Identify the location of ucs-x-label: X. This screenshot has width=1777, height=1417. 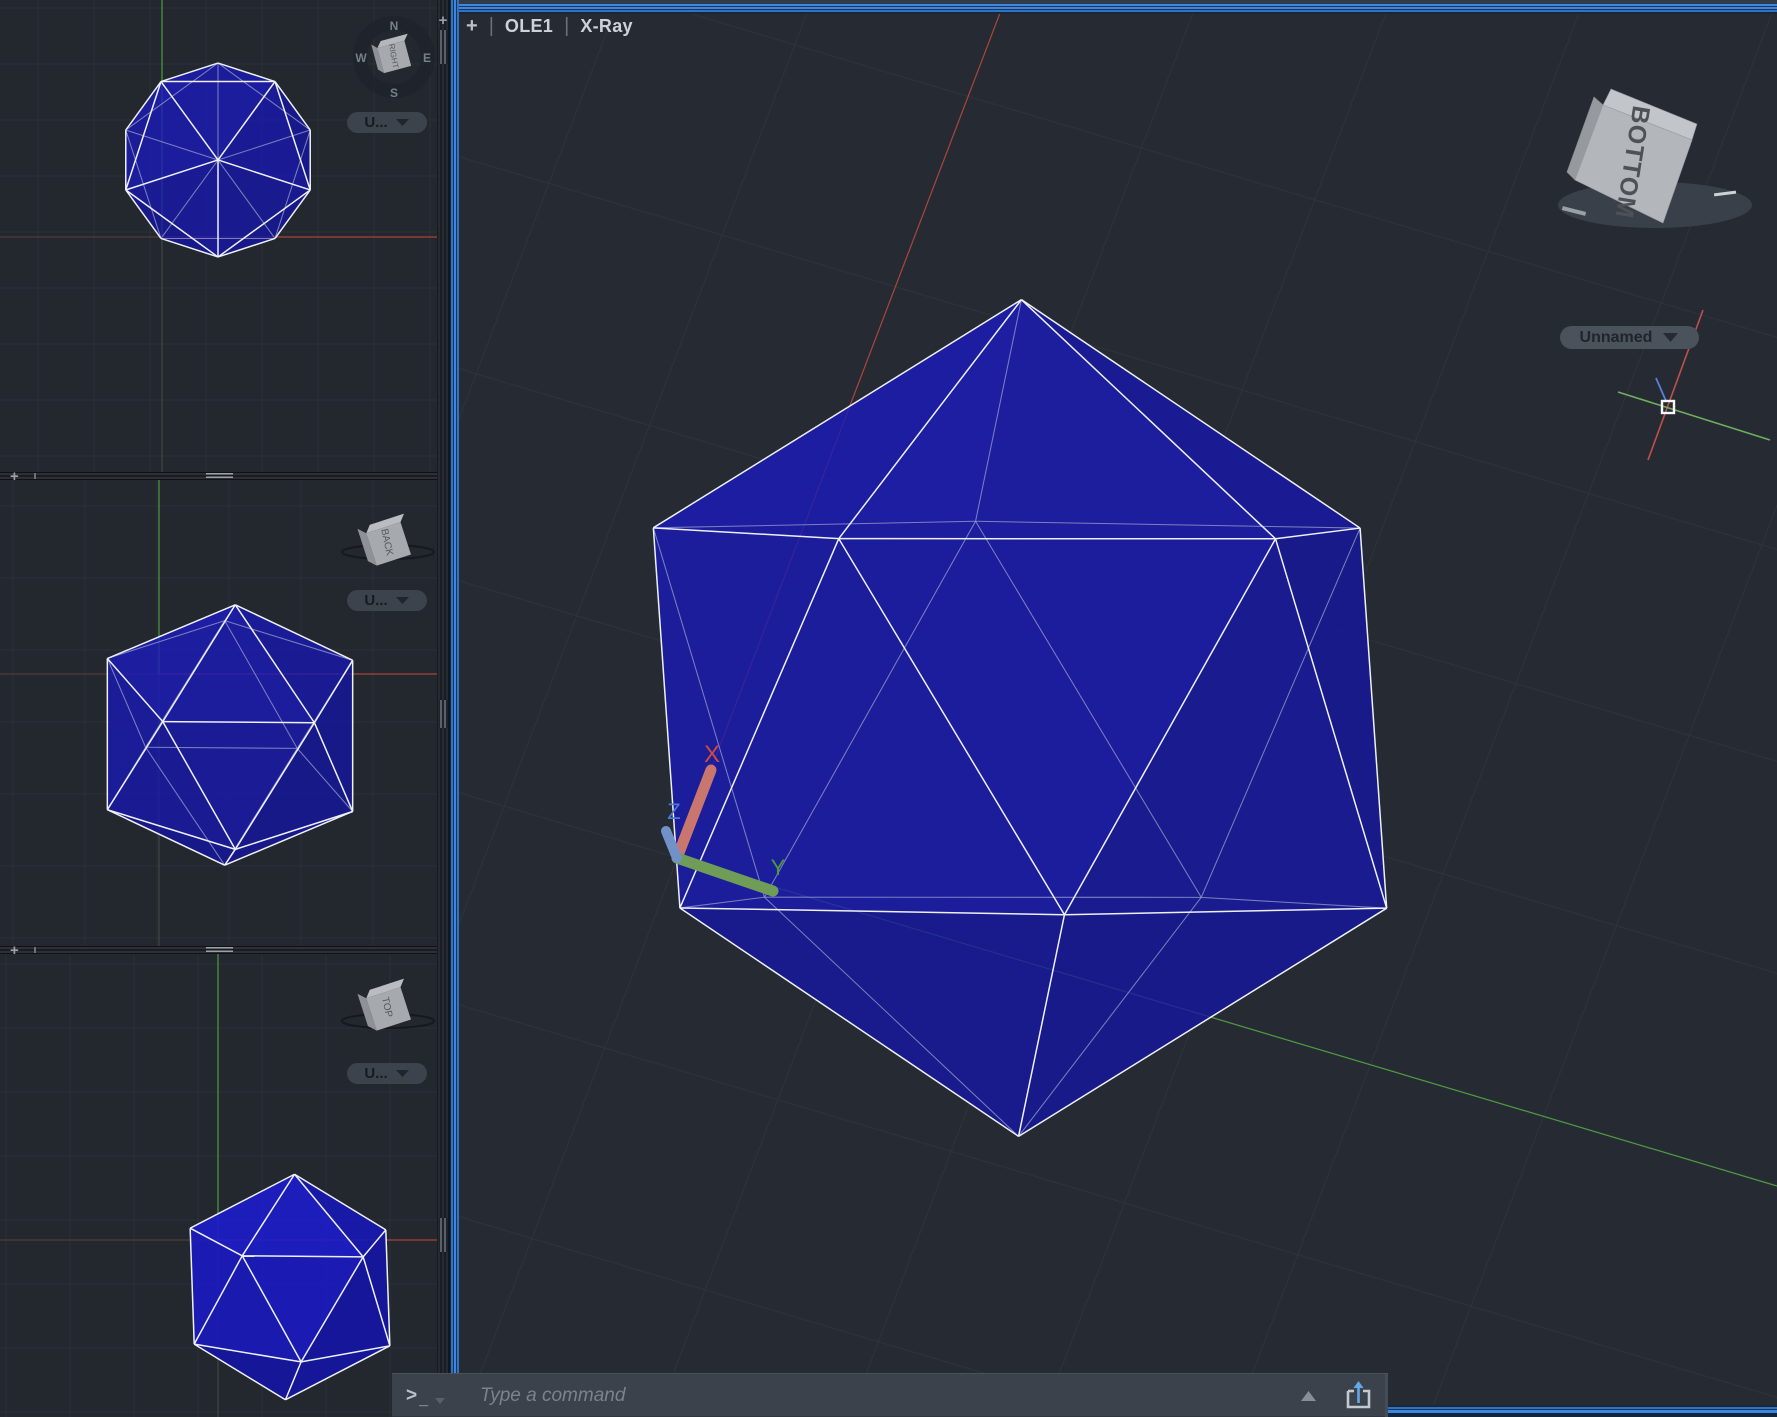
(712, 754).